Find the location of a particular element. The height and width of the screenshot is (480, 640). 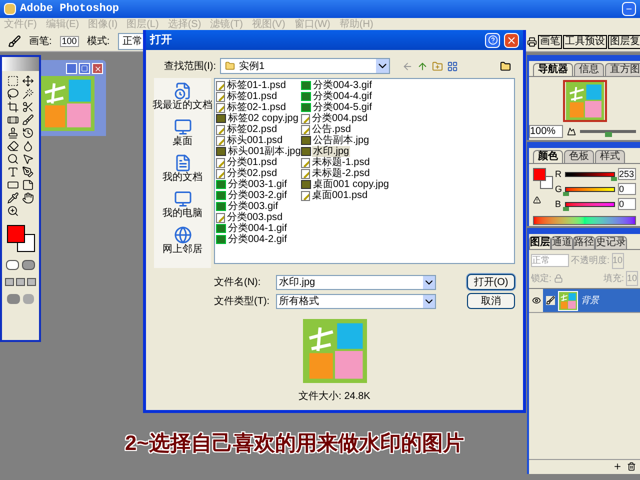

file-item: 标签01-1.psd is located at coordinates (256, 85).